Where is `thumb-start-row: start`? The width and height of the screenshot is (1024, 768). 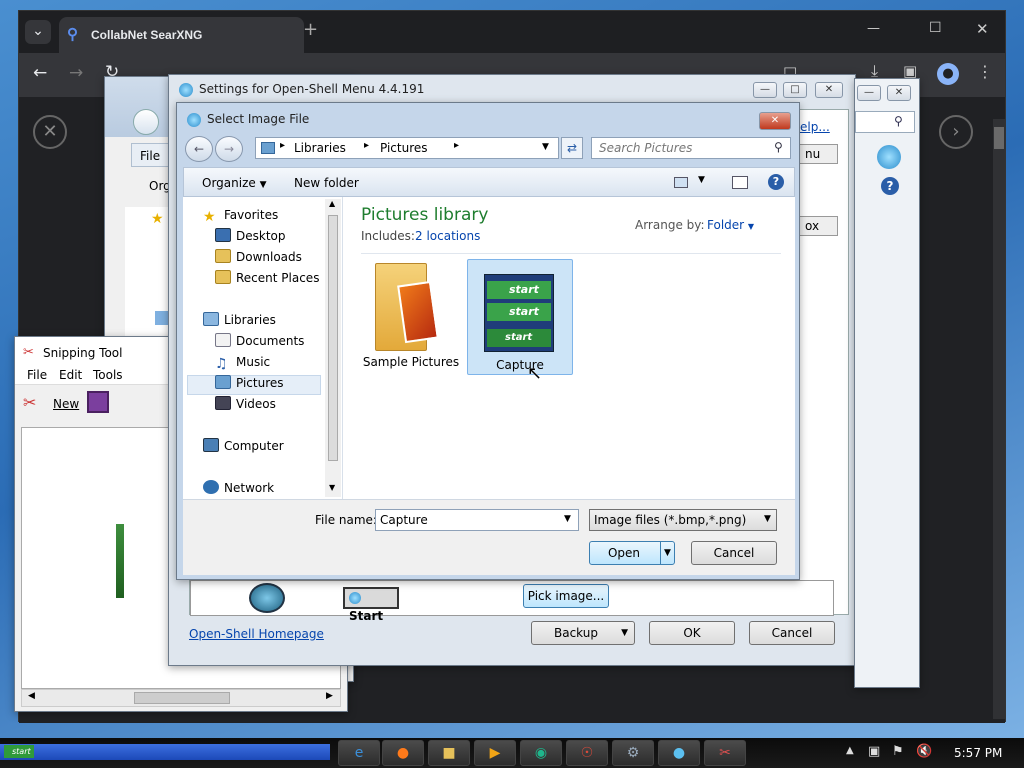
thumb-start-row: start is located at coordinates (519, 290).